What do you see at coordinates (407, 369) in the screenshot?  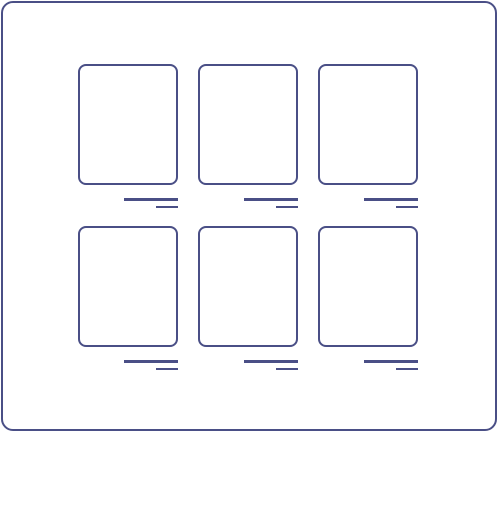 I see `card-6-subtitle-placeholder` at bounding box center [407, 369].